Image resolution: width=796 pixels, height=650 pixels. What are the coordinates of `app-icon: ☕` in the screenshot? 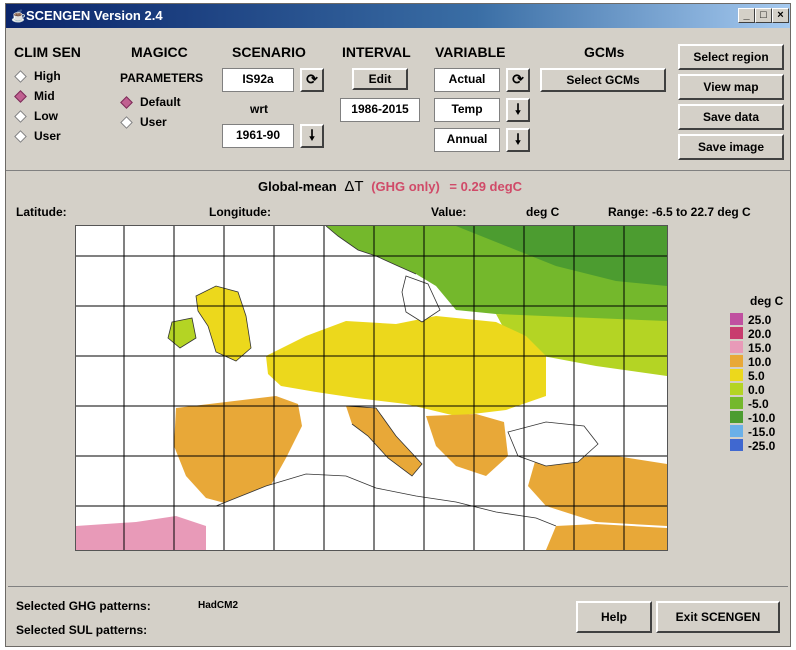 It's located at (18, 16).